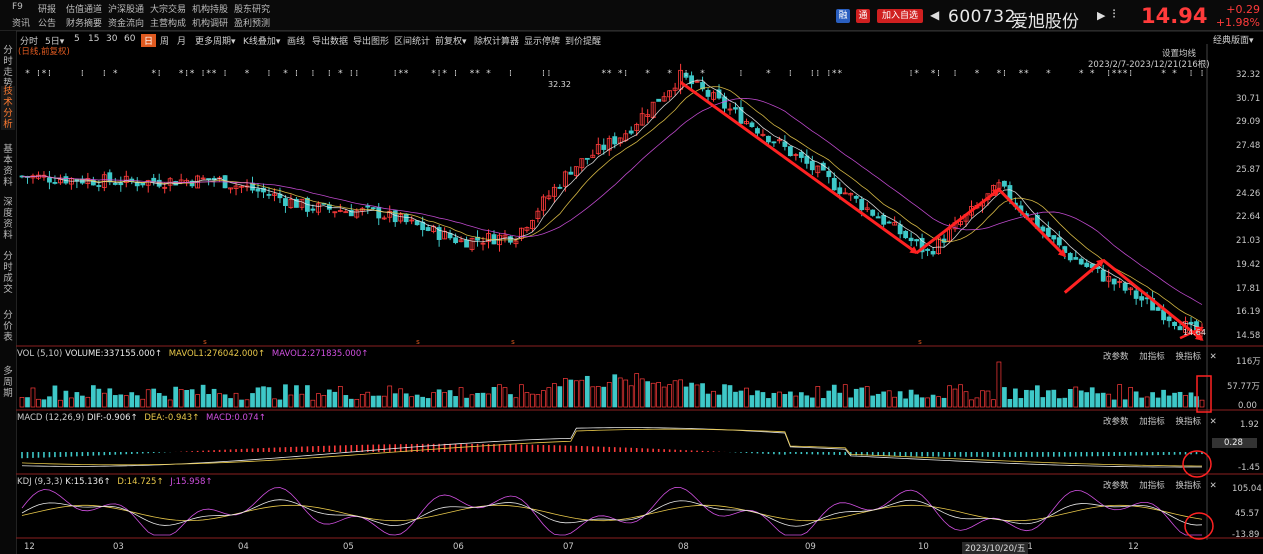 The height and width of the screenshot is (554, 1263). What do you see at coordinates (1116, 486) in the screenshot?
I see `kdj-edit-params-button: 改参数` at bounding box center [1116, 486].